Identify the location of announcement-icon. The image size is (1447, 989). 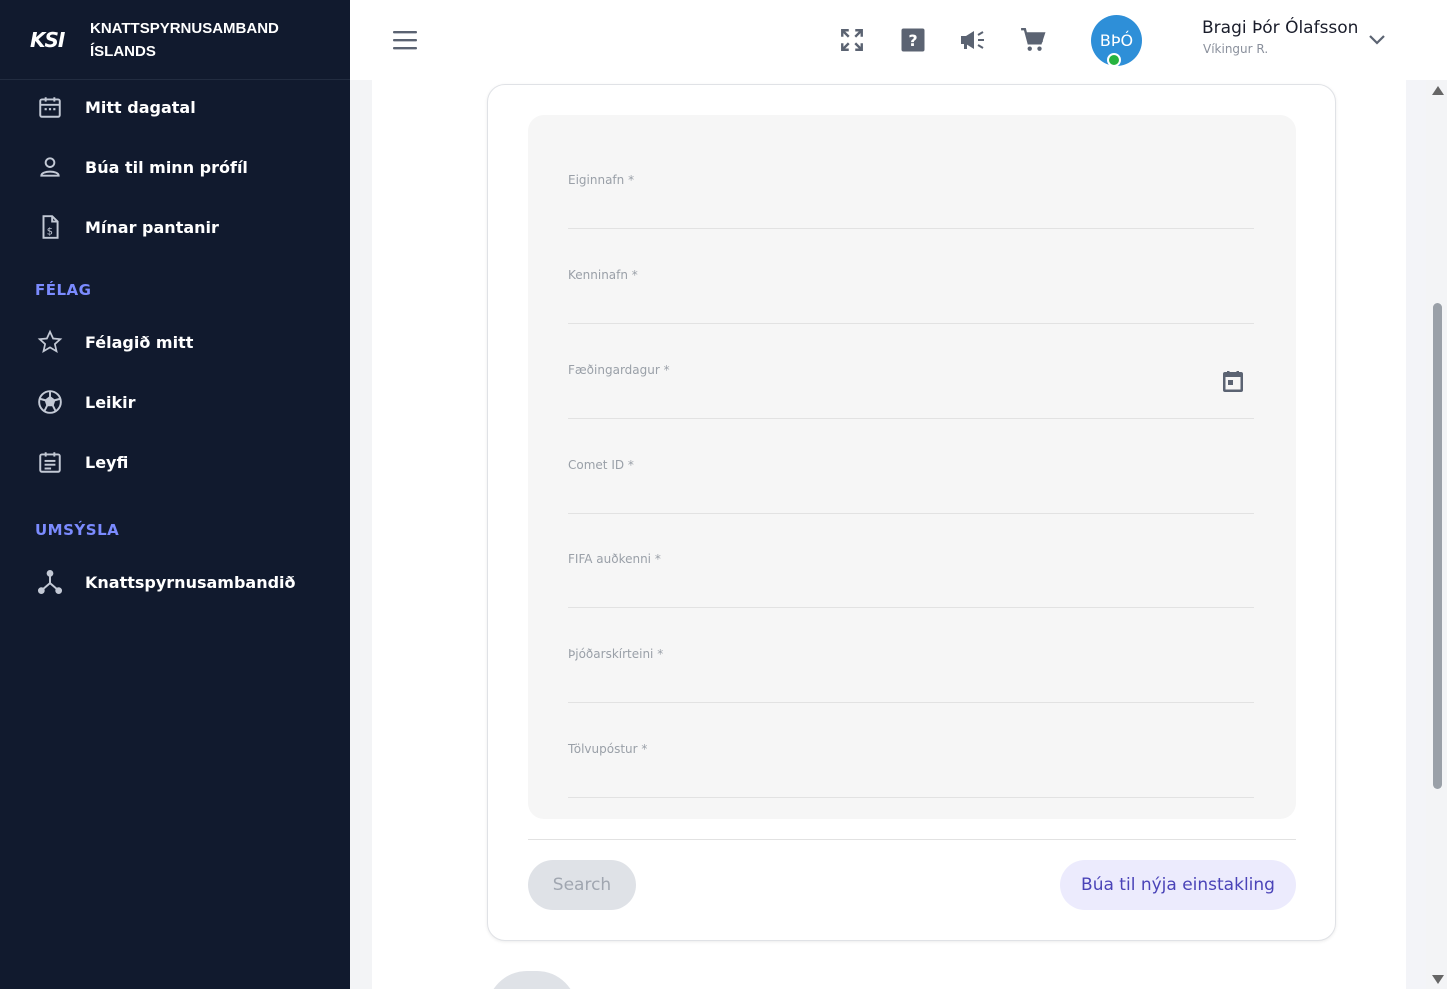
(973, 40).